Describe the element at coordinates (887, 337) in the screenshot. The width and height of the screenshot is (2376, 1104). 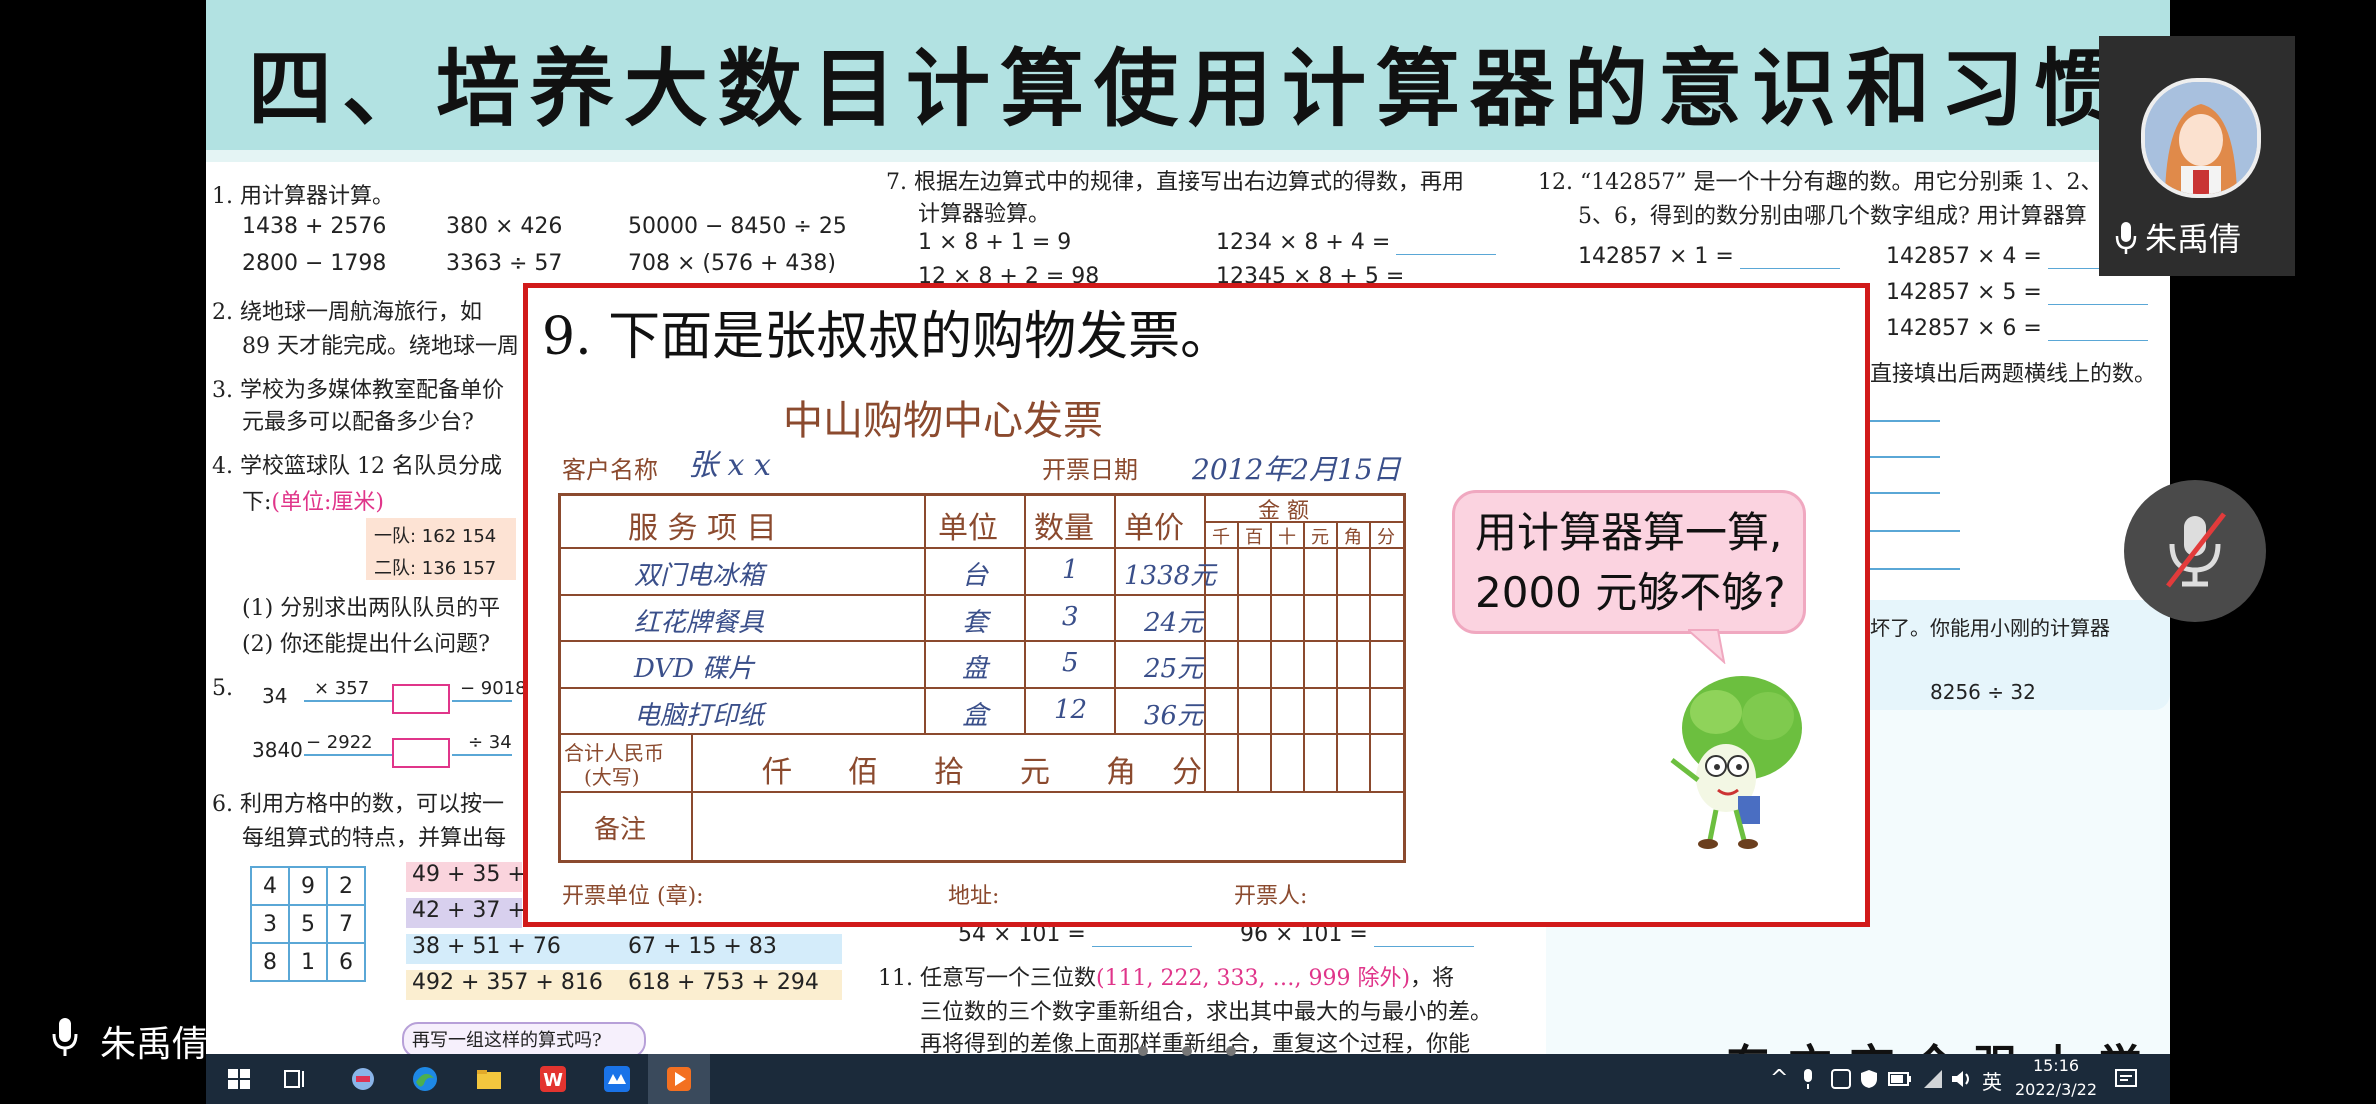
I see `popup-title: 9. 下面是张叔叔的购物发票。` at that location.